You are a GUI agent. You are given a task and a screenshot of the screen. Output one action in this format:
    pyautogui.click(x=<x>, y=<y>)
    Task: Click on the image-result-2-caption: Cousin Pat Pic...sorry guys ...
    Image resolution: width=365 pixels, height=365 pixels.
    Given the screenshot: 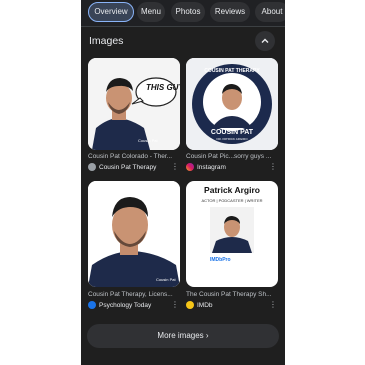 What is the action you would take?
    pyautogui.click(x=232, y=156)
    